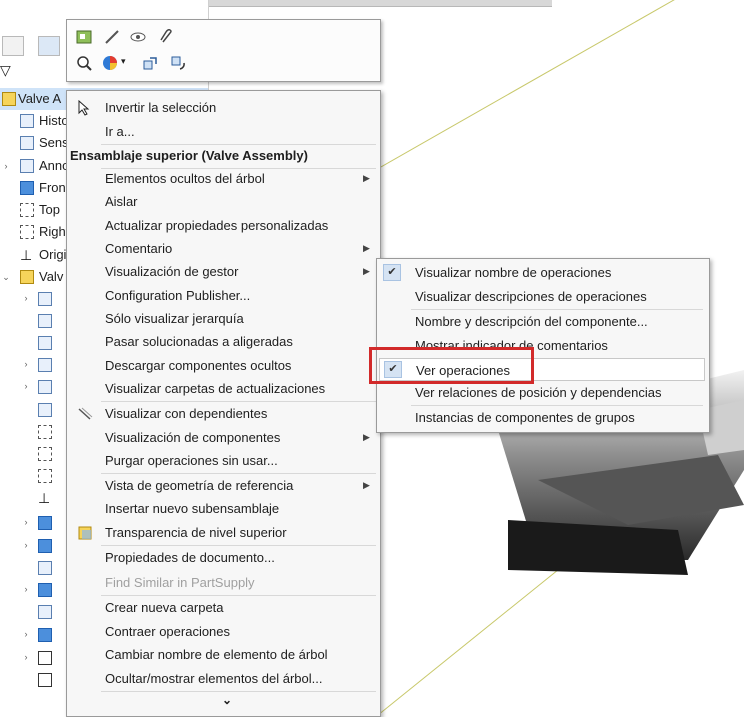 Image resolution: width=744 pixels, height=717 pixels. Describe the element at coordinates (223, 225) in the screenshot. I see `menu-item-update-props: Actualizar propiedades personalizadas` at that location.